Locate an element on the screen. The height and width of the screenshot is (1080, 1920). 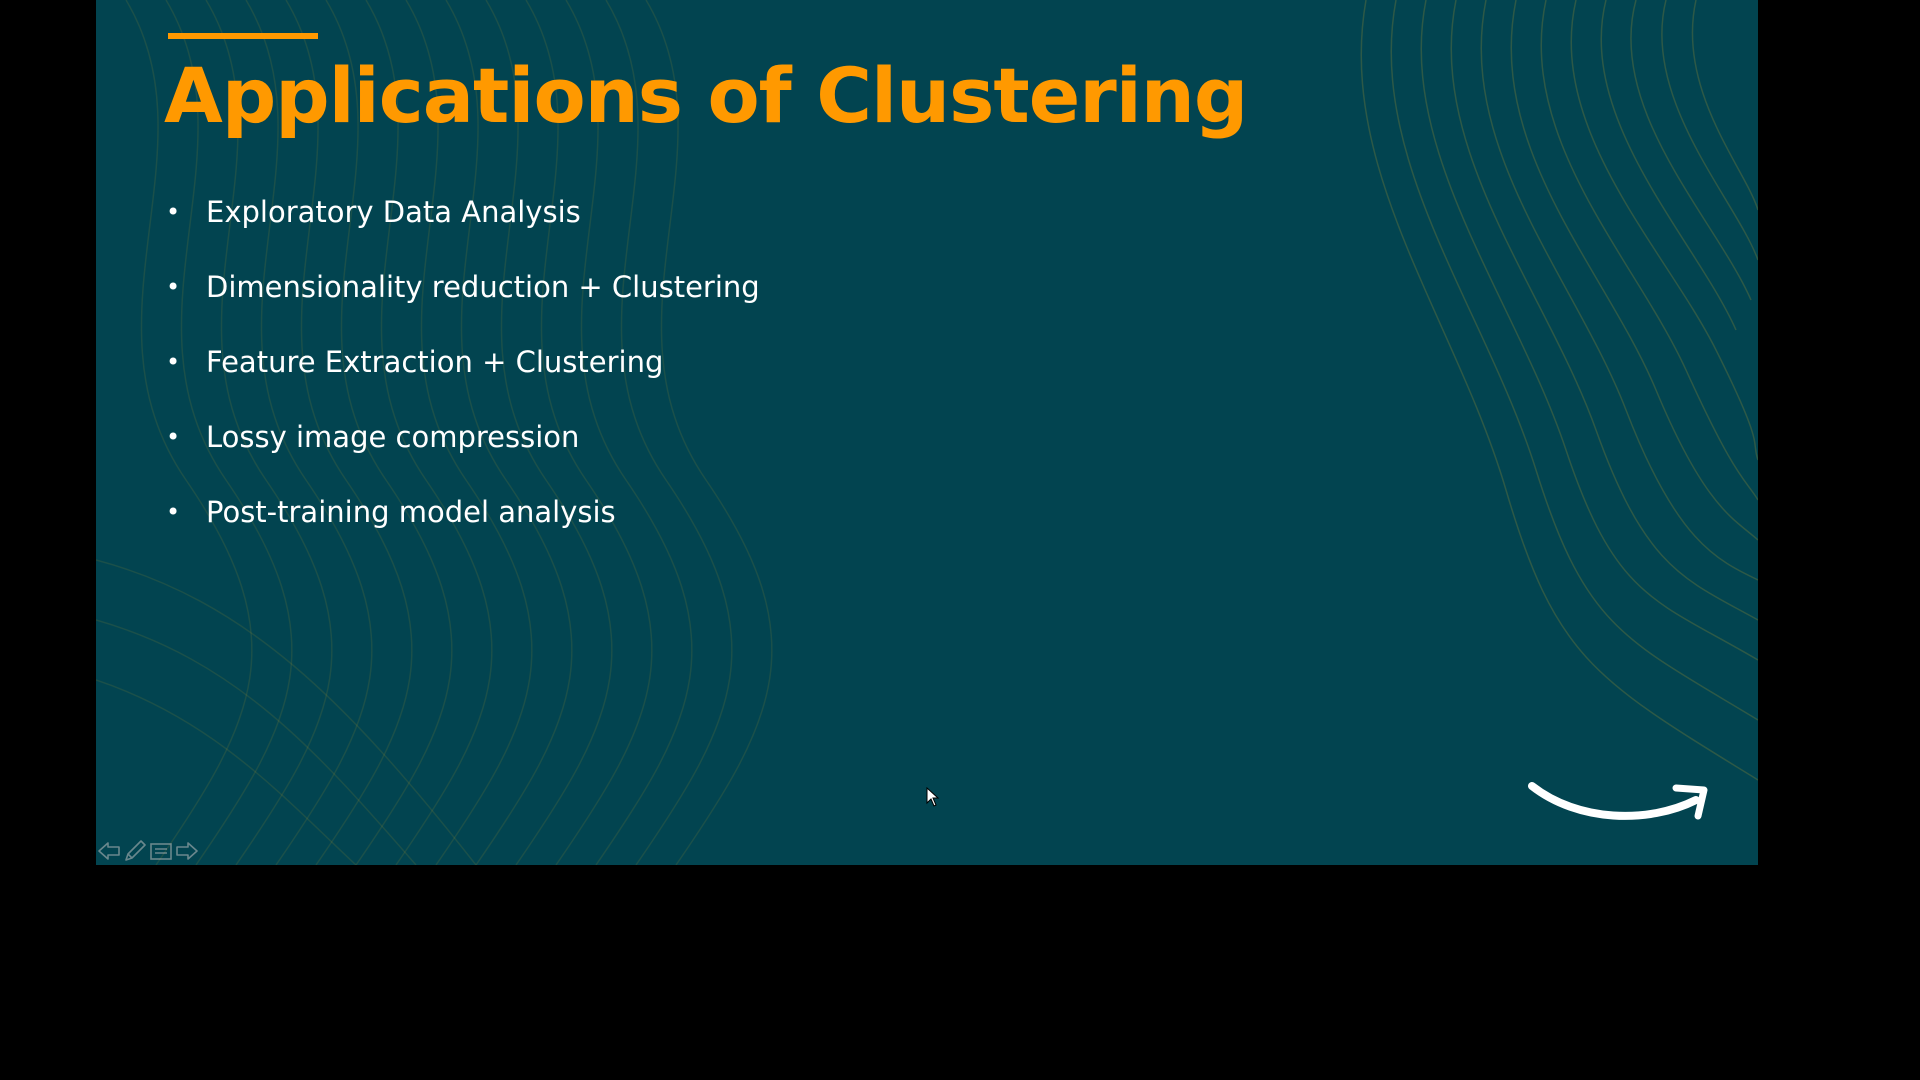
list-item: • Exploratory Data Analysis is located at coordinates (462, 223).